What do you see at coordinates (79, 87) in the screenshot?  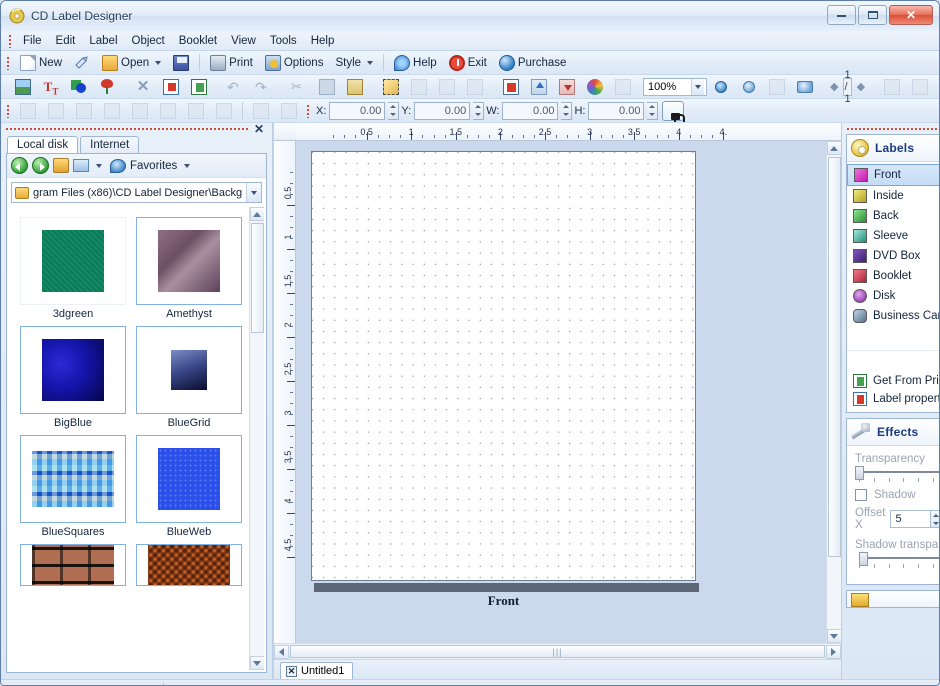 I see `insert-shape-button` at bounding box center [79, 87].